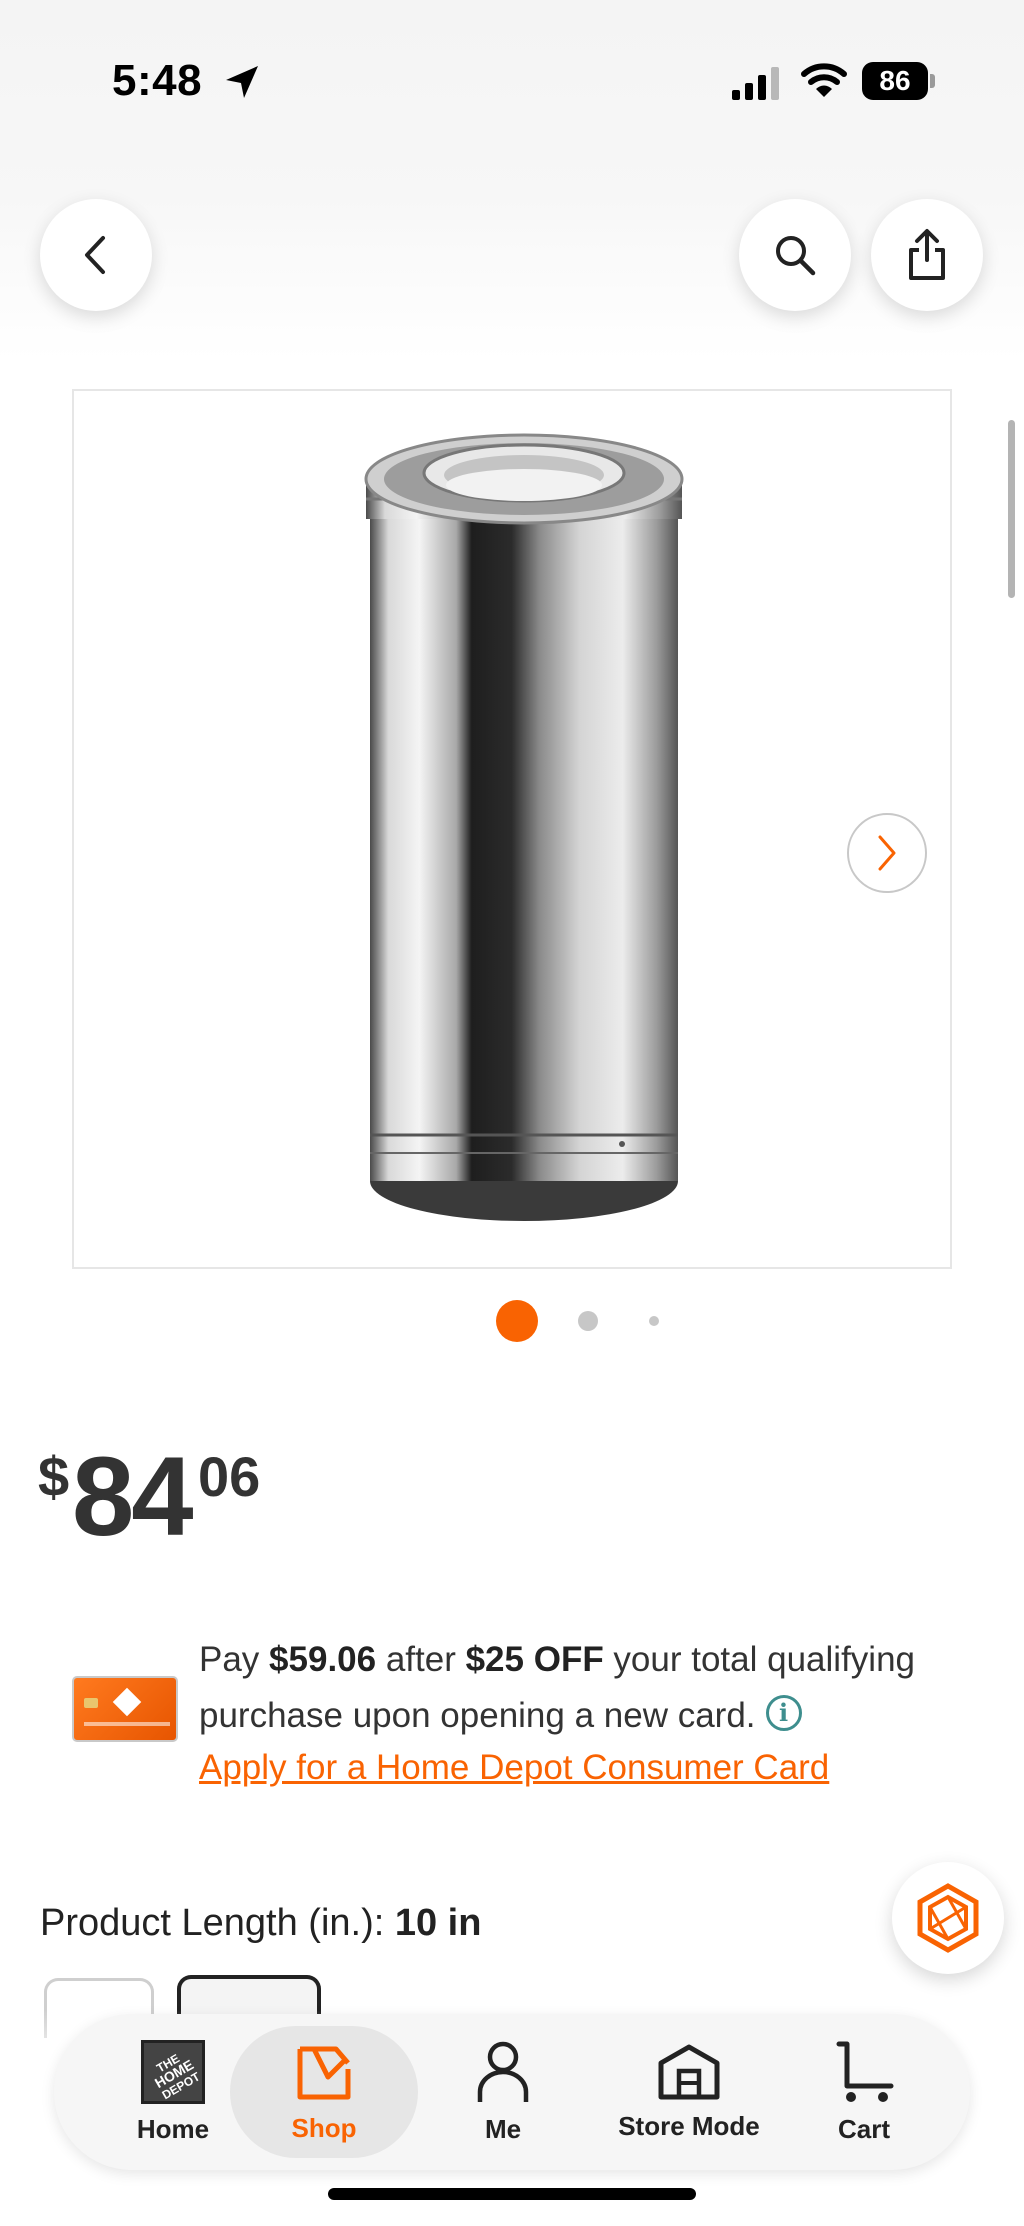 The image size is (1024, 2226). Describe the element at coordinates (1011, 509) in the screenshot. I see `page-scrollbar` at that location.